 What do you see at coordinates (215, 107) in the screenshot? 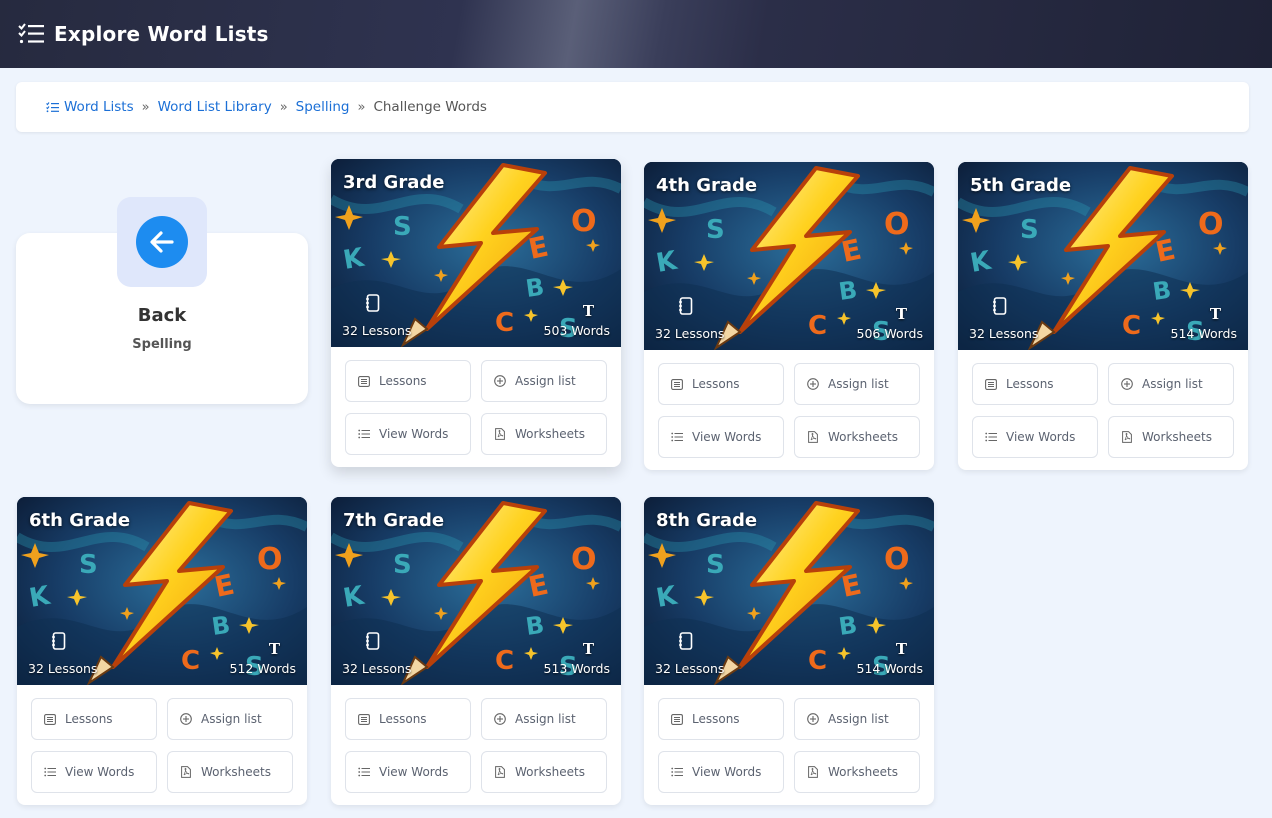
I see `breadcrumb-word-list-library: Word List Library` at bounding box center [215, 107].